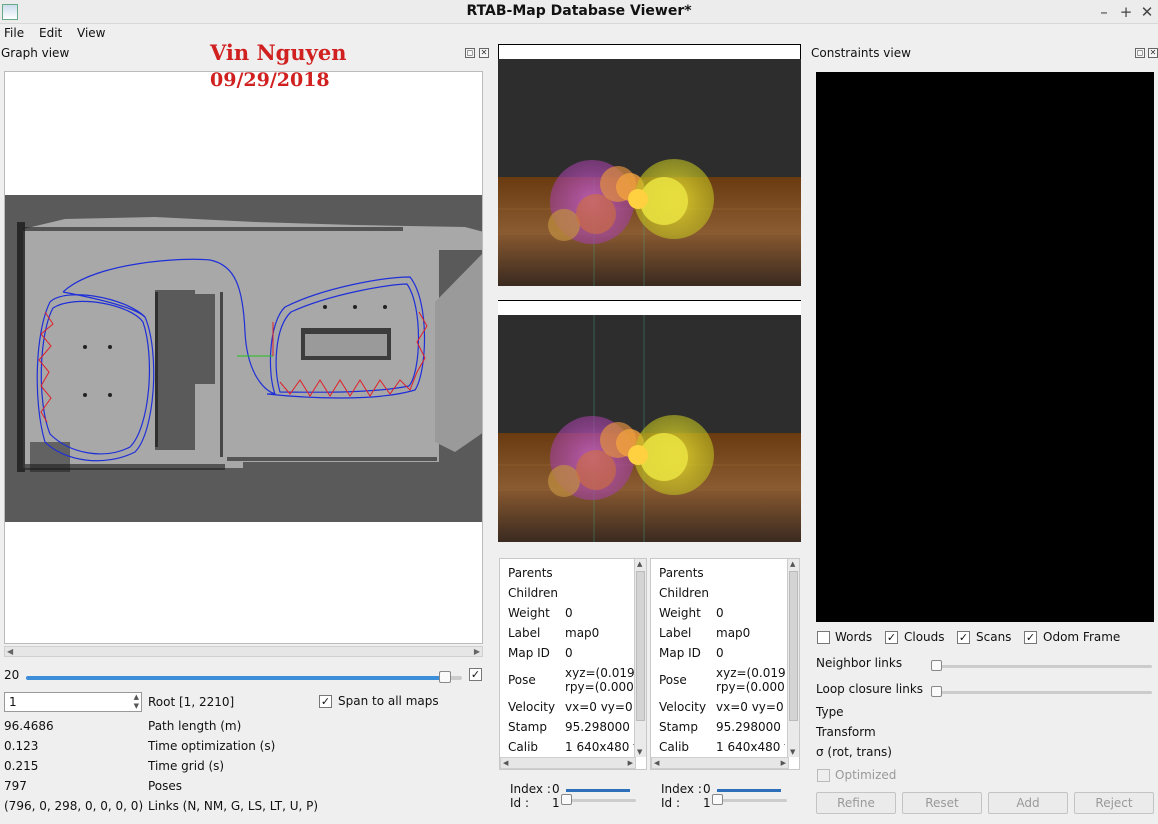  What do you see at coordinates (720, 613) in the screenshot?
I see `weight-value: 0` at bounding box center [720, 613].